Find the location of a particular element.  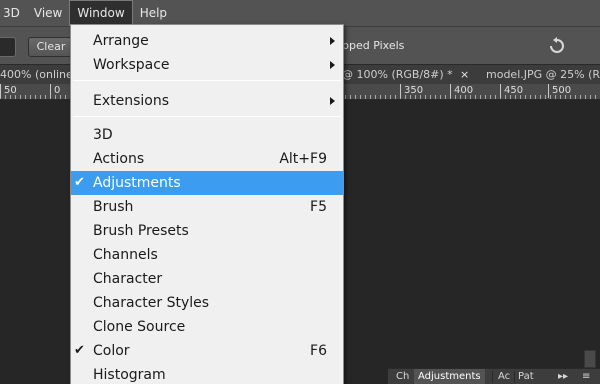

collapse-icon: ▸▸ is located at coordinates (563, 376).